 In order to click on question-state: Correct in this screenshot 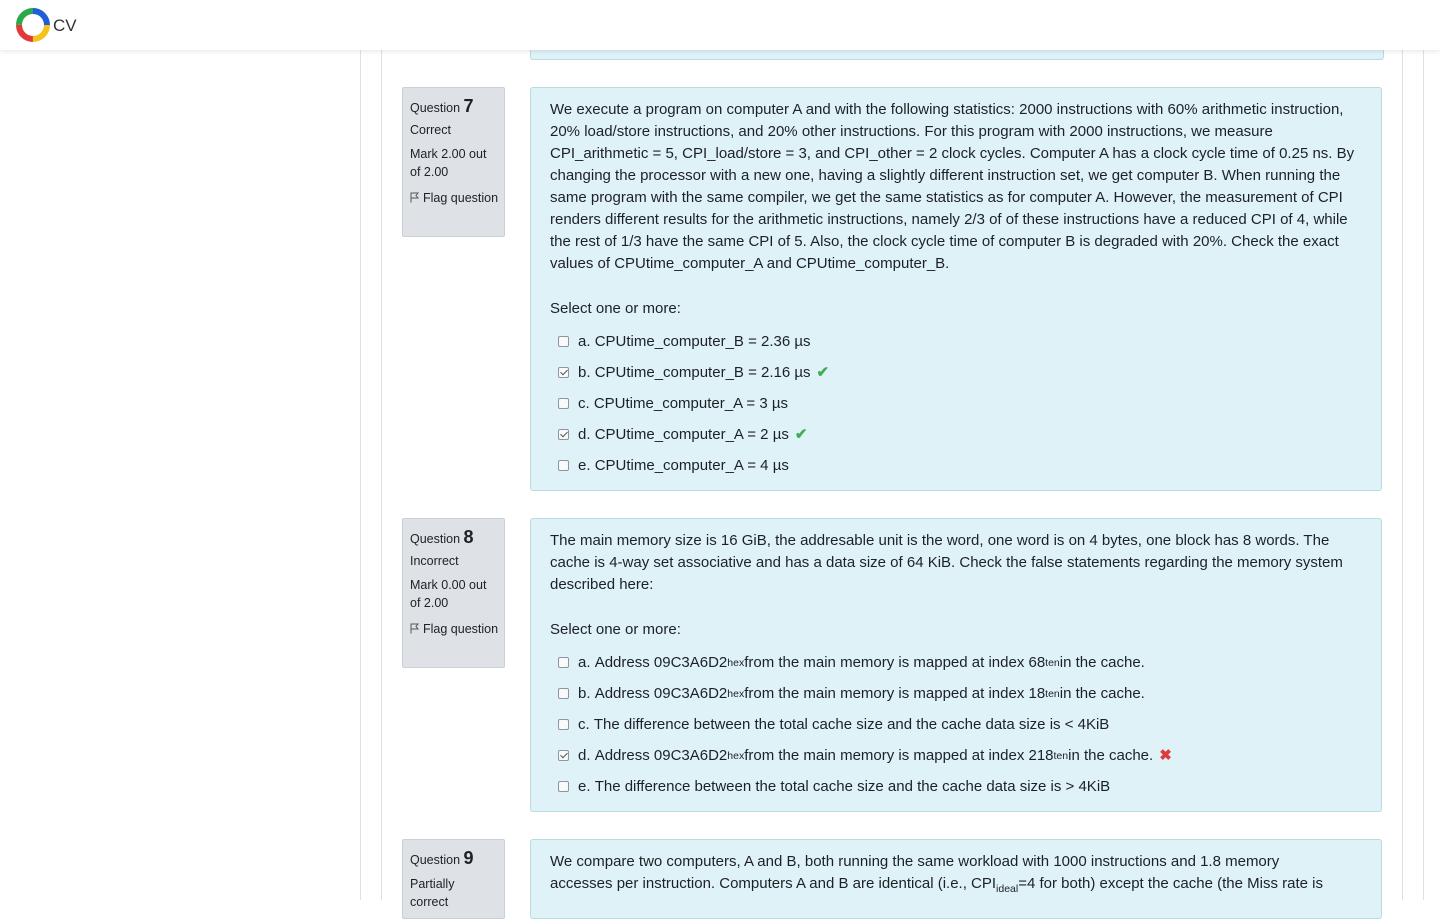, I will do `click(430, 130)`.